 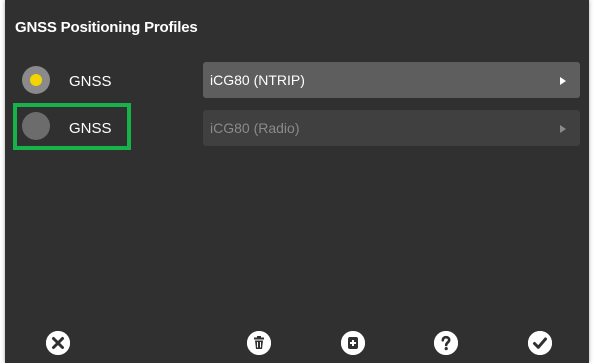 What do you see at coordinates (90, 128) in the screenshot?
I see `profile-label-2: GNSS` at bounding box center [90, 128].